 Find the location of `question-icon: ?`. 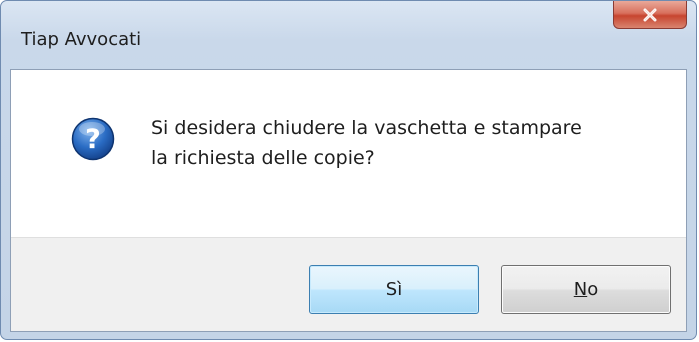

question-icon: ? is located at coordinates (93, 139).